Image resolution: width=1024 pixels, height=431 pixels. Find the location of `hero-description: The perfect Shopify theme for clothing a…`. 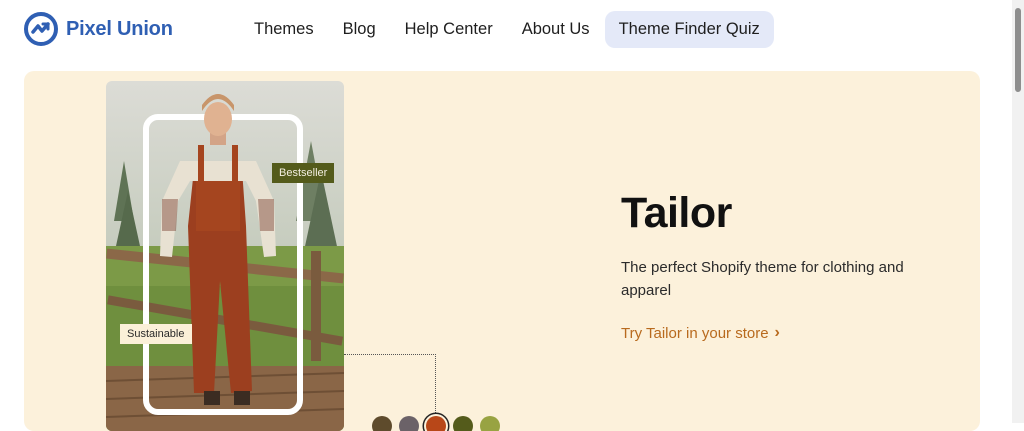

hero-description: The perfect Shopify theme for clothing a… is located at coordinates (762, 279).